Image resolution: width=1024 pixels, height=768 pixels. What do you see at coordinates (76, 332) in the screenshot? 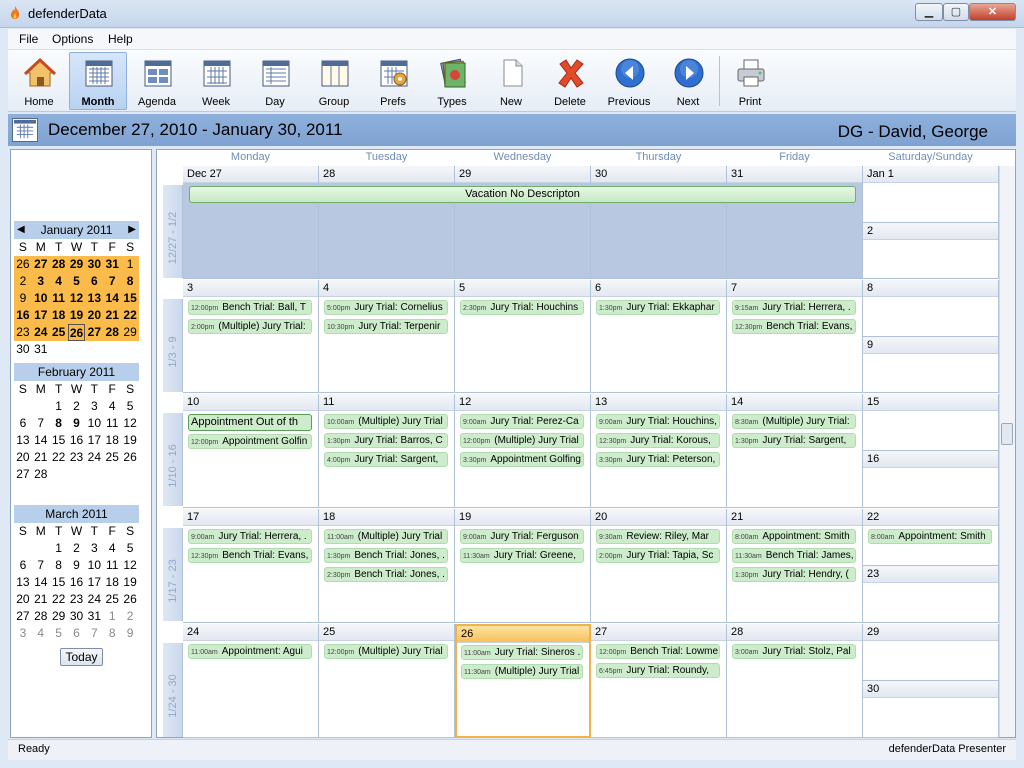
I see `mini-day-today: 26` at bounding box center [76, 332].